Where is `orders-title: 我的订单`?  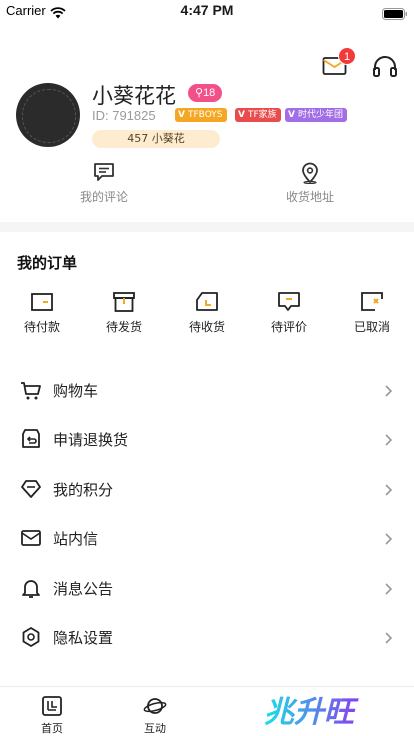 orders-title: 我的订单 is located at coordinates (47, 263).